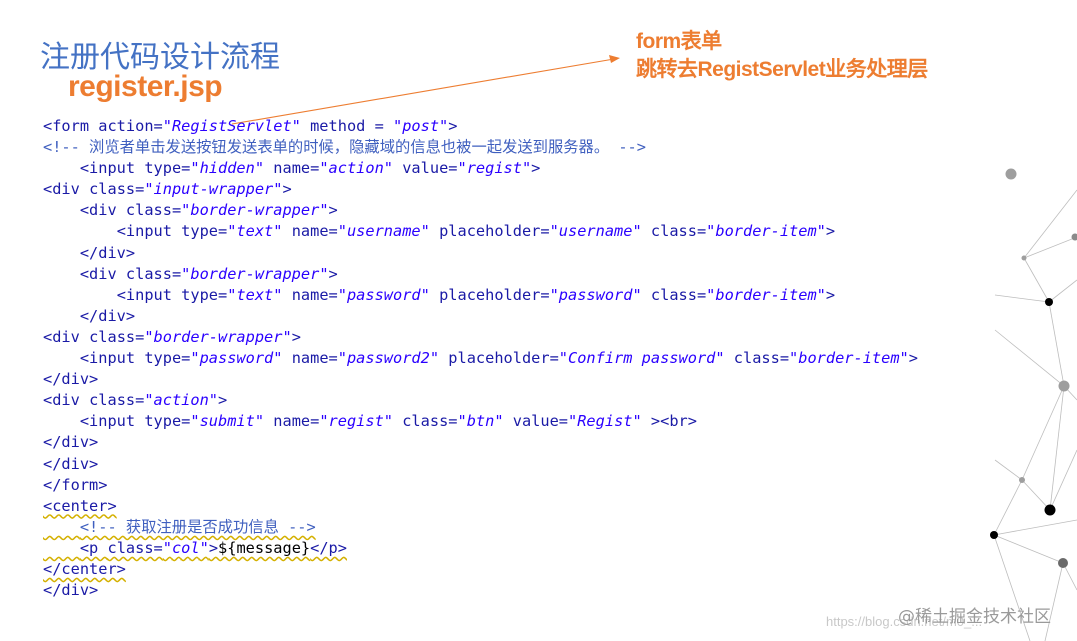 The height and width of the screenshot is (641, 1077). I want to click on annotation-line-1: form表单, so click(679, 41).